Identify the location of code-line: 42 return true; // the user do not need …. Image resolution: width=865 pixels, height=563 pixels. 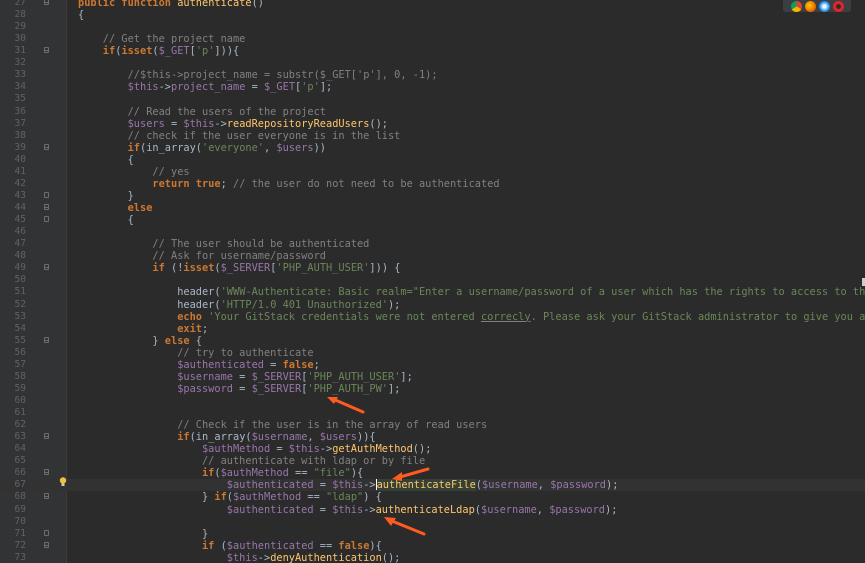
(432, 184).